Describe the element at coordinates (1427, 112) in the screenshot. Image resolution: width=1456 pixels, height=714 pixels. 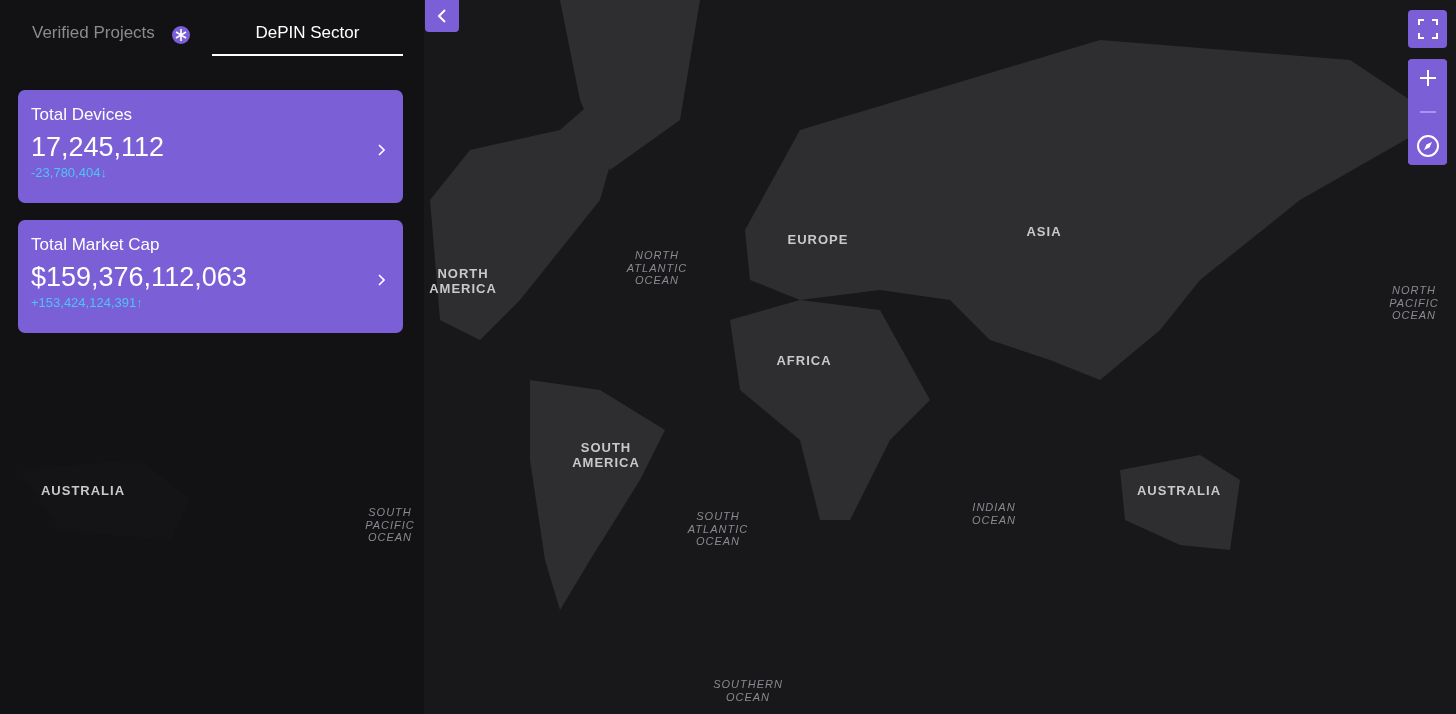
I see `minus-icon` at that location.